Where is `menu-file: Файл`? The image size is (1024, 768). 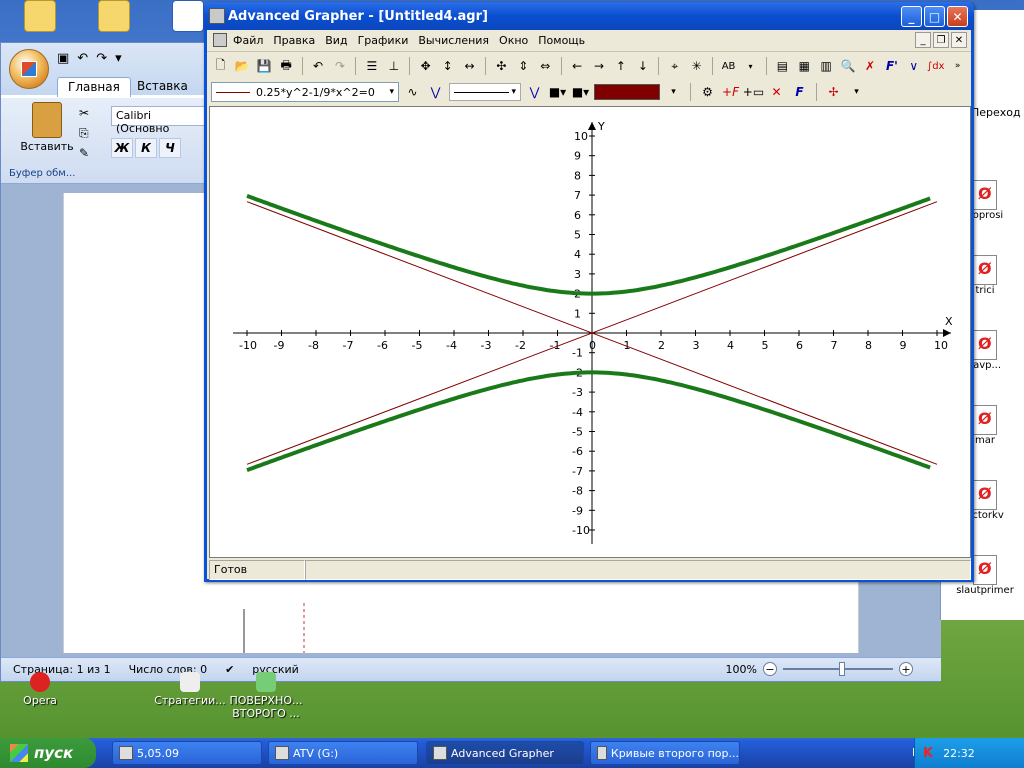 menu-file: Файл is located at coordinates (248, 40).